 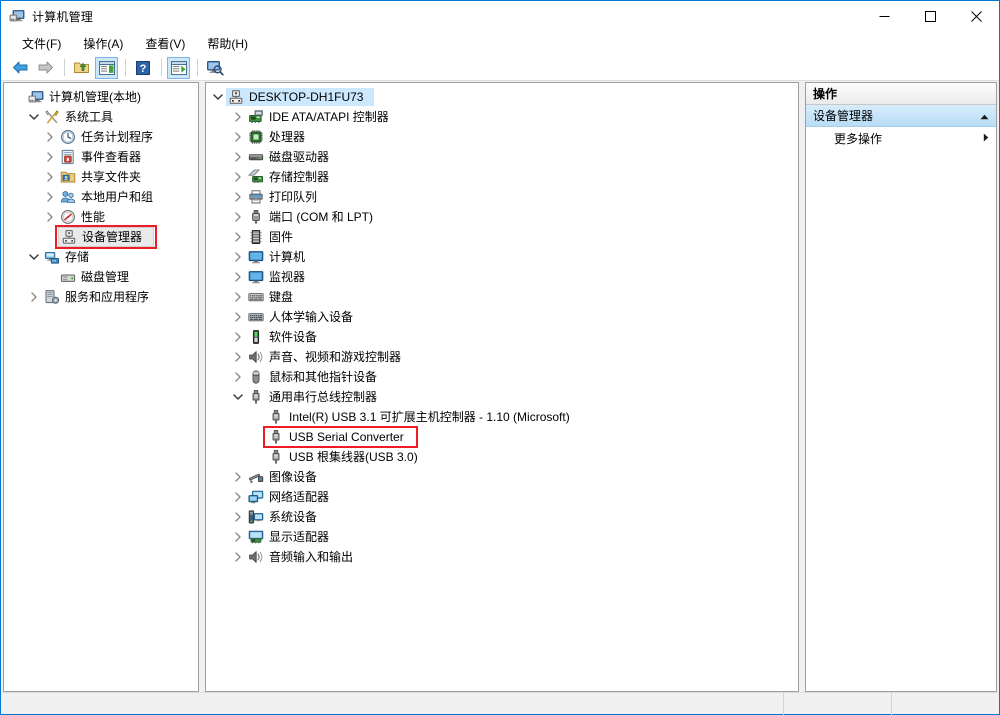 I want to click on console-tree-item-4: 共享文件夹, so click(x=101, y=177).